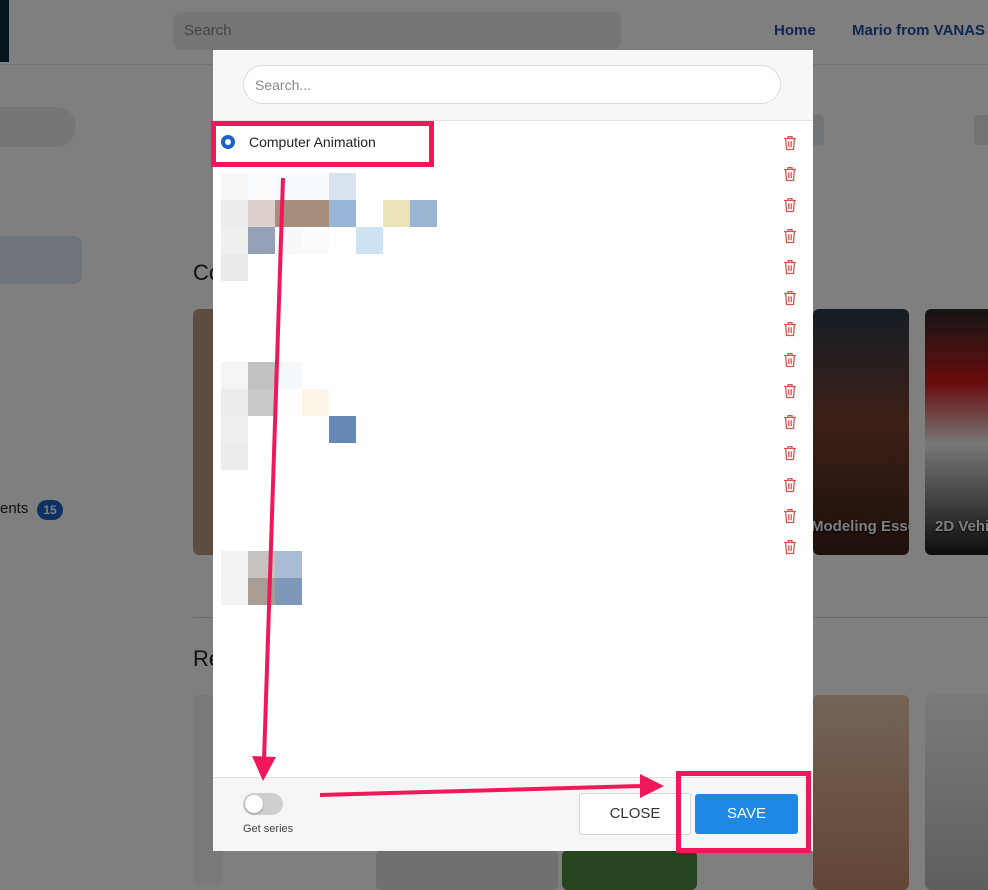  Describe the element at coordinates (273, 469) in the screenshot. I see `arrow-down-line` at that location.